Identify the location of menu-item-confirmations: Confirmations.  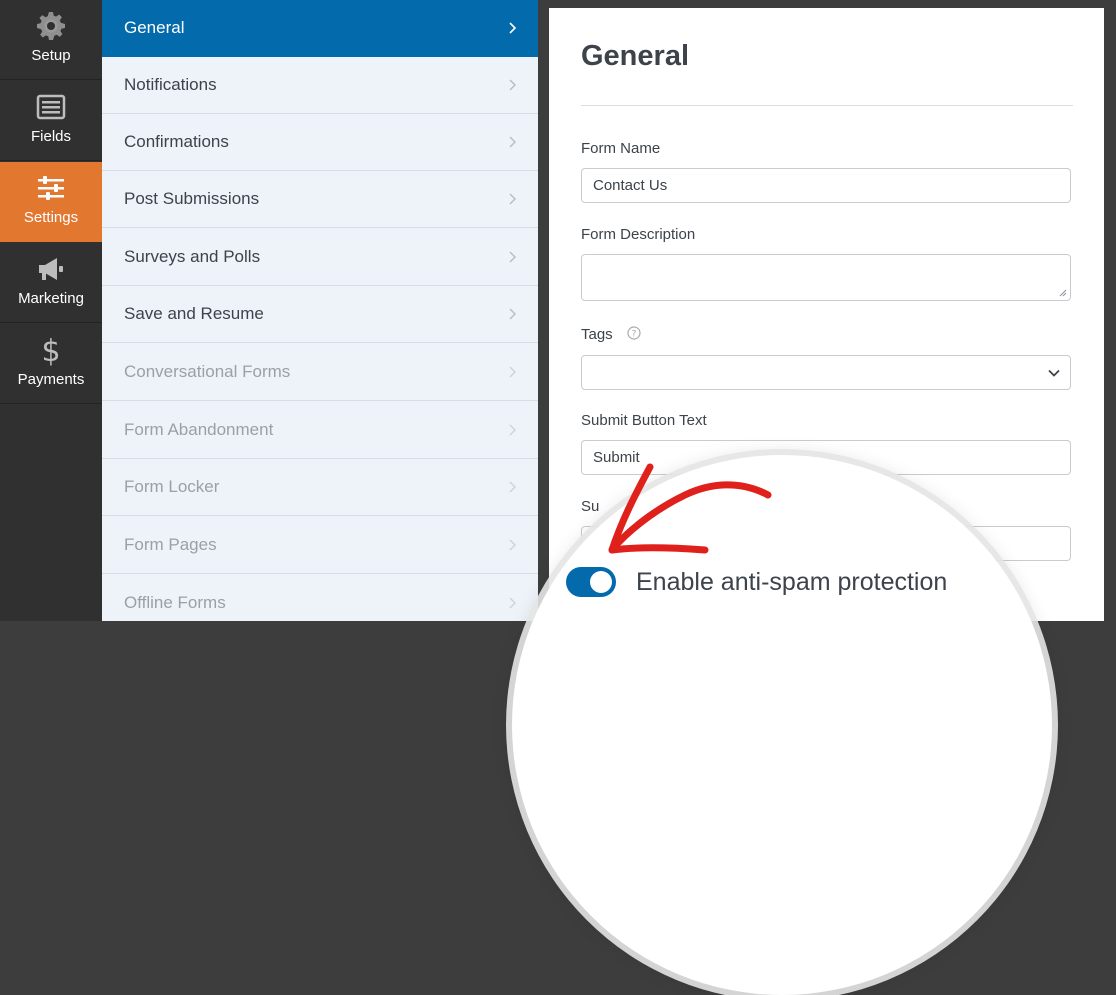
(320, 142).